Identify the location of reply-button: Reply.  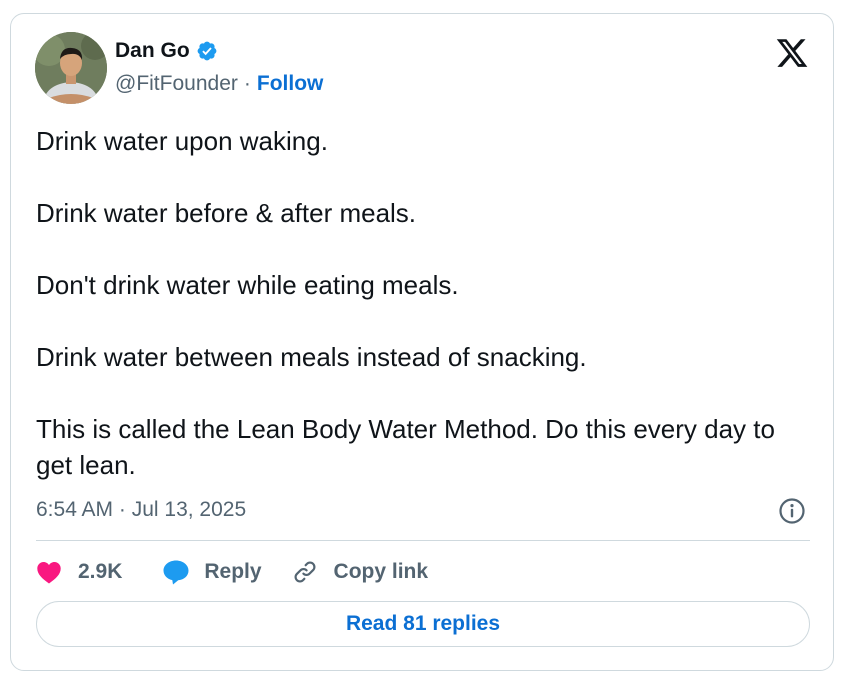
(212, 572).